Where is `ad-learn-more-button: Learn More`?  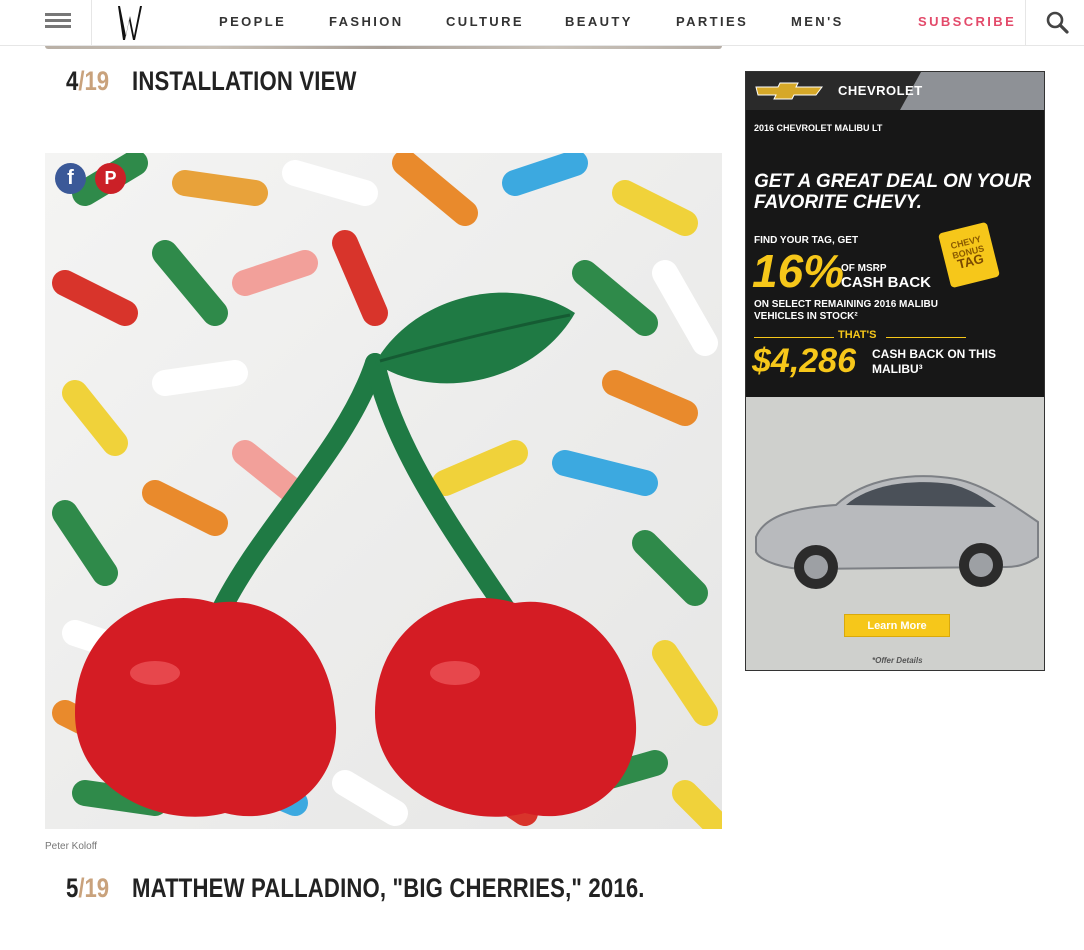
ad-learn-more-button: Learn More is located at coordinates (897, 625).